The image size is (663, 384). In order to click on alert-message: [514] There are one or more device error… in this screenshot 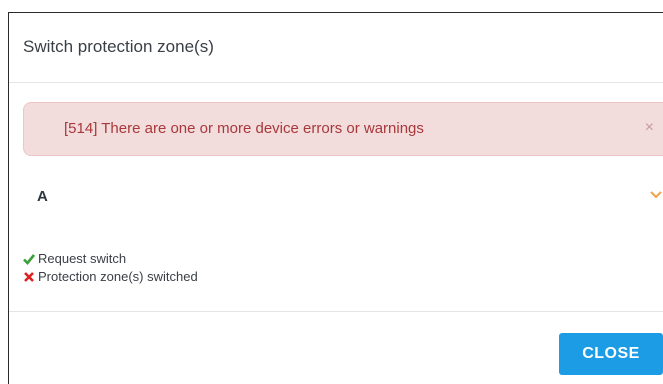, I will do `click(244, 128)`.